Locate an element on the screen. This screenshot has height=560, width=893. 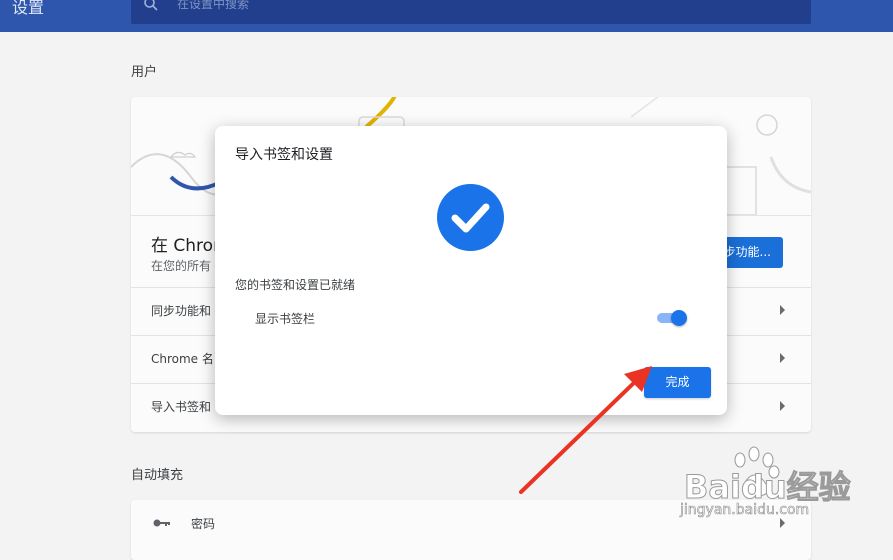
watermark-url: jingyan.baidu.com is located at coordinates (745, 510).